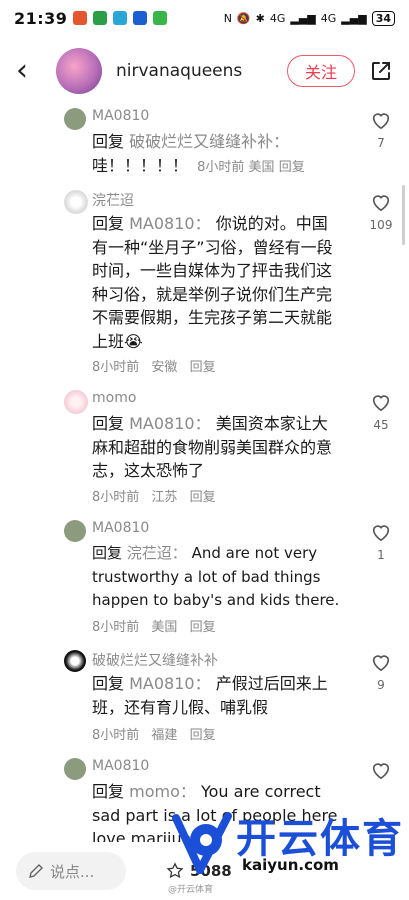  Describe the element at coordinates (140, 165) in the screenshot. I see `comment-content: 哇！！！！！` at that location.